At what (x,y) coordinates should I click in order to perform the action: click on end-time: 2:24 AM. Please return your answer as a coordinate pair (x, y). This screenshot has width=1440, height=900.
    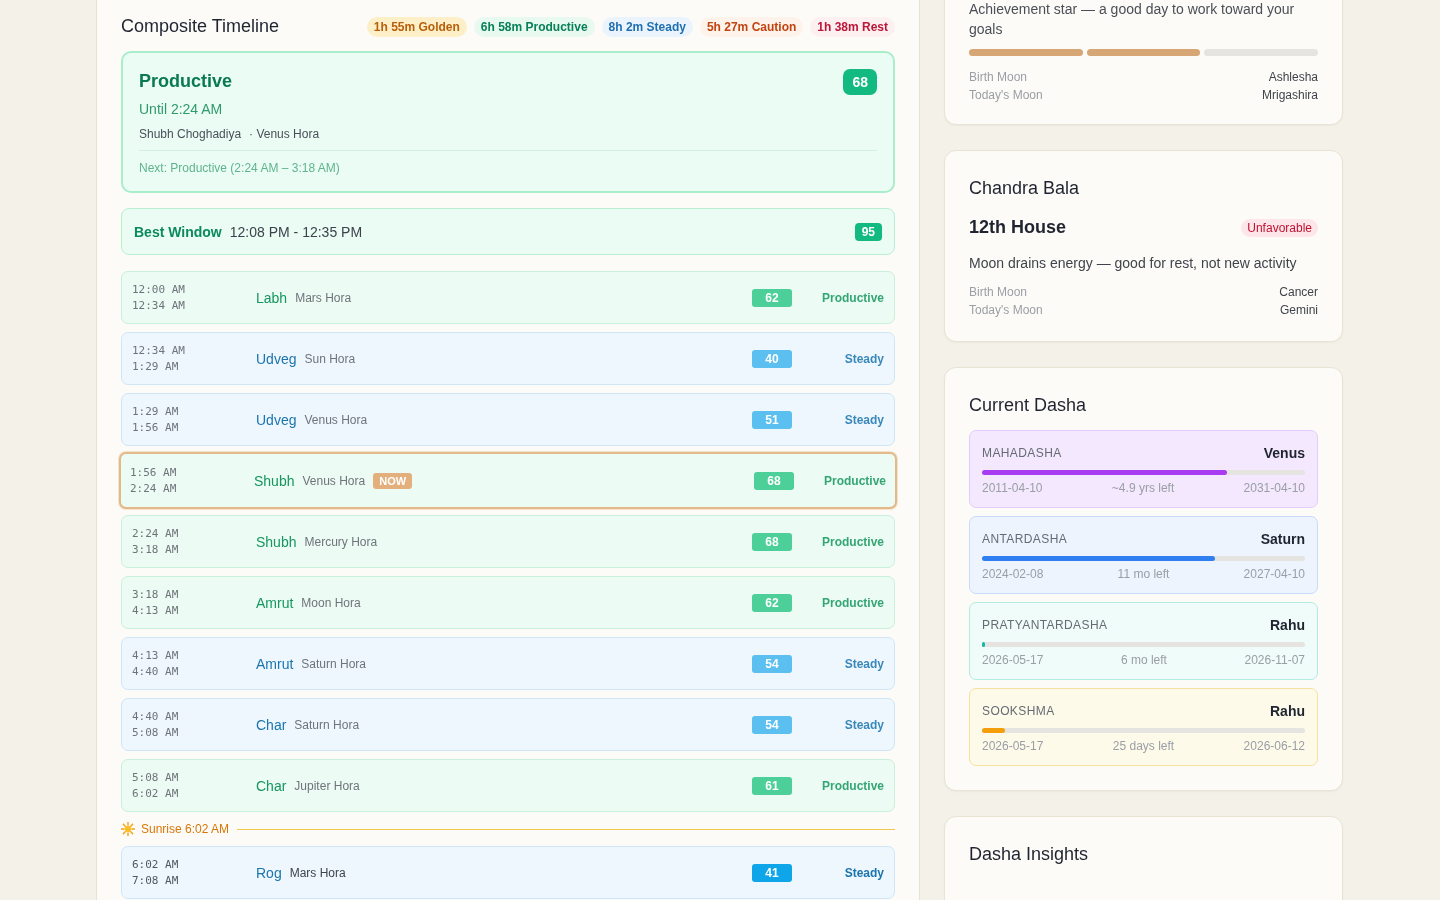
    Looking at the image, I should click on (154, 488).